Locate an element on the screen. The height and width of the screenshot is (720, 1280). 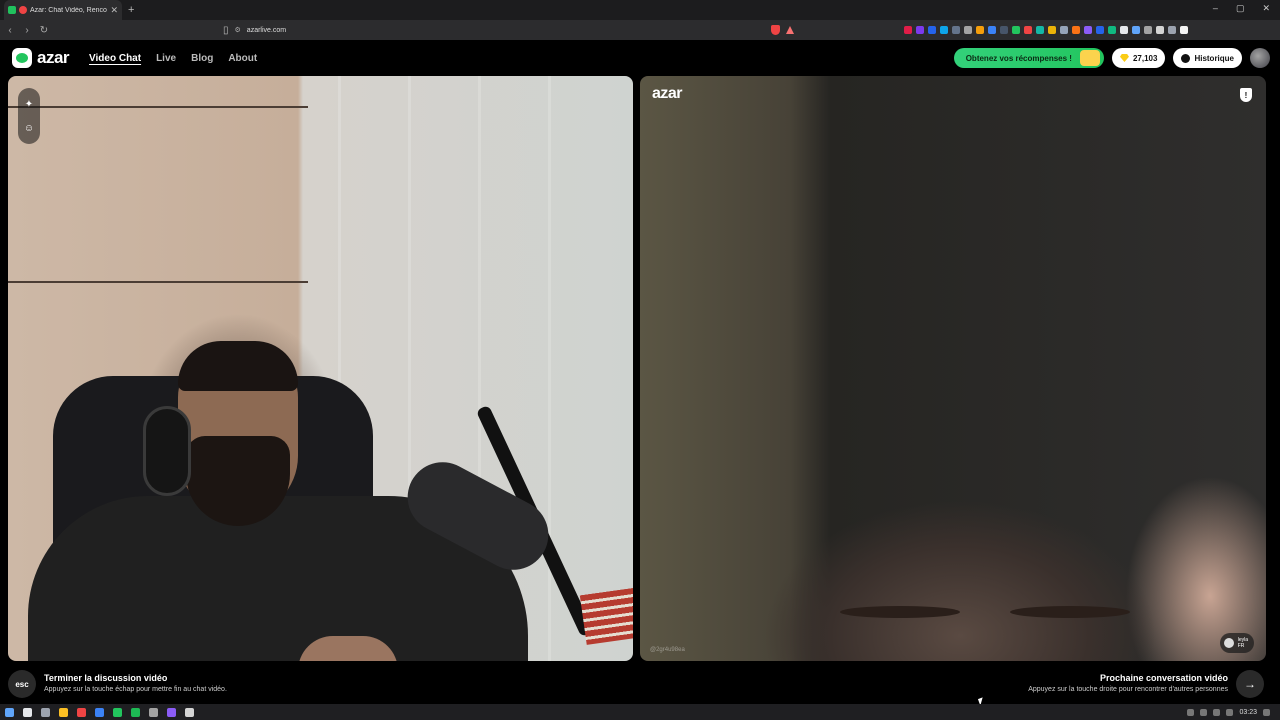
main-nav: Video Chat Live Blog About is located at coordinates (173, 58).